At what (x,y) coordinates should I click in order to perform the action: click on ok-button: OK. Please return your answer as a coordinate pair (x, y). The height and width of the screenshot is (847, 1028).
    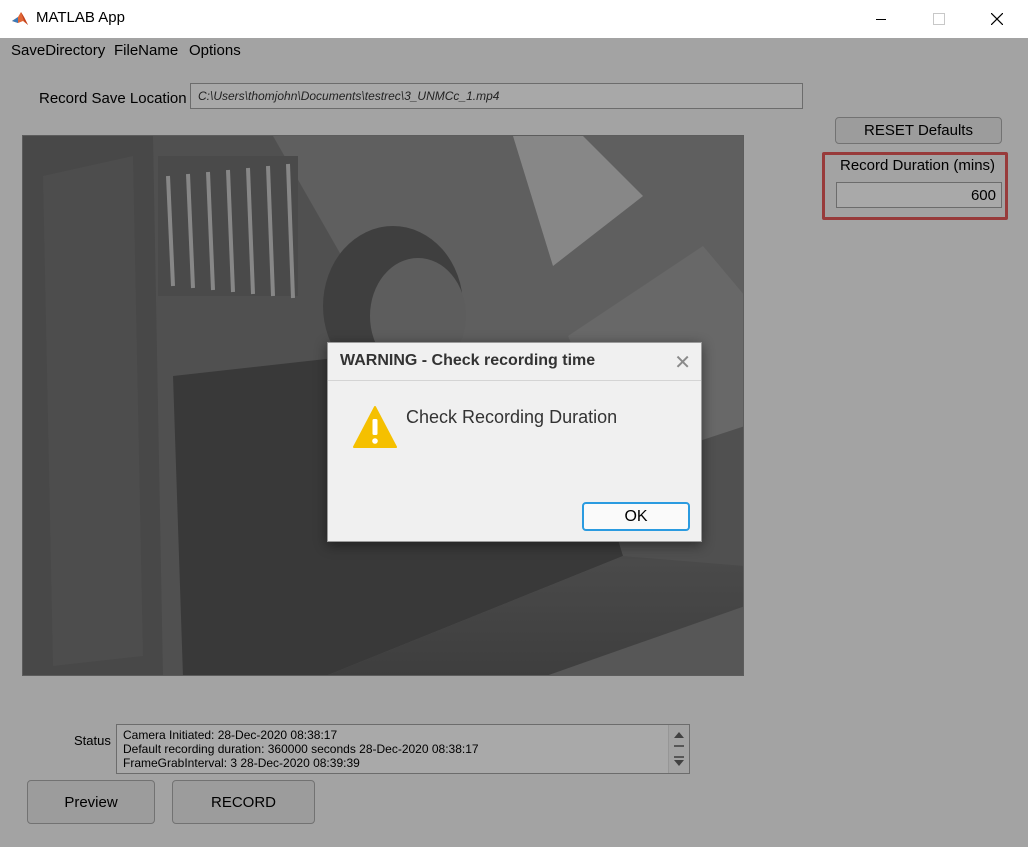
    Looking at the image, I should click on (636, 516).